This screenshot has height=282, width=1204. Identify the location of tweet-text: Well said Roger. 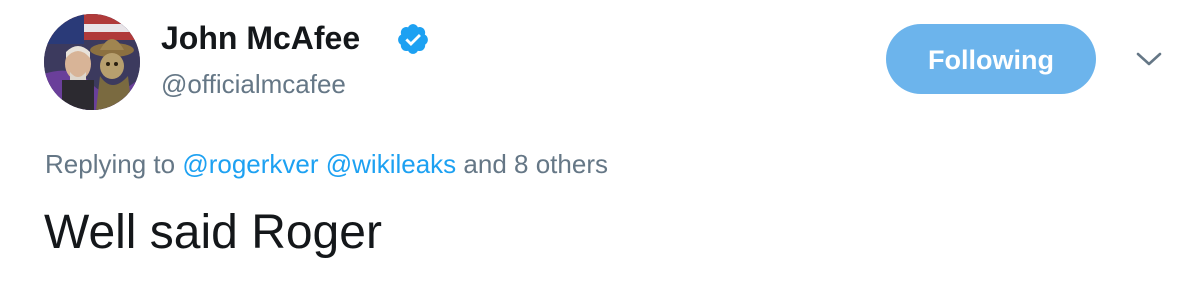
(213, 232).